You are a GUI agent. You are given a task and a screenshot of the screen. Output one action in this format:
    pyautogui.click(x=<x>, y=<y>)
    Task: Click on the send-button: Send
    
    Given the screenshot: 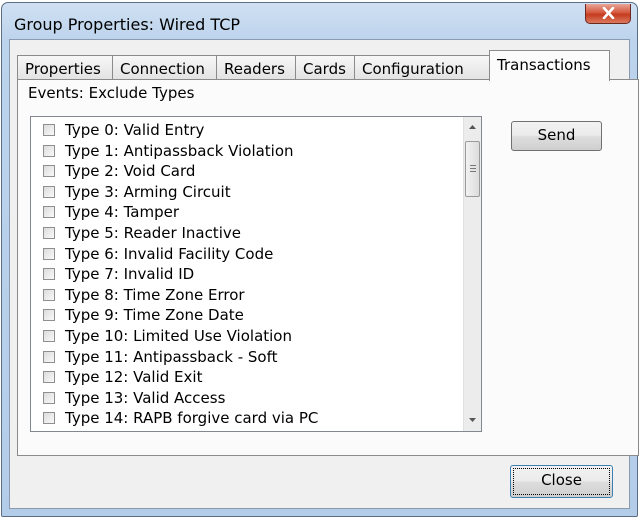 What is the action you would take?
    pyautogui.click(x=556, y=136)
    